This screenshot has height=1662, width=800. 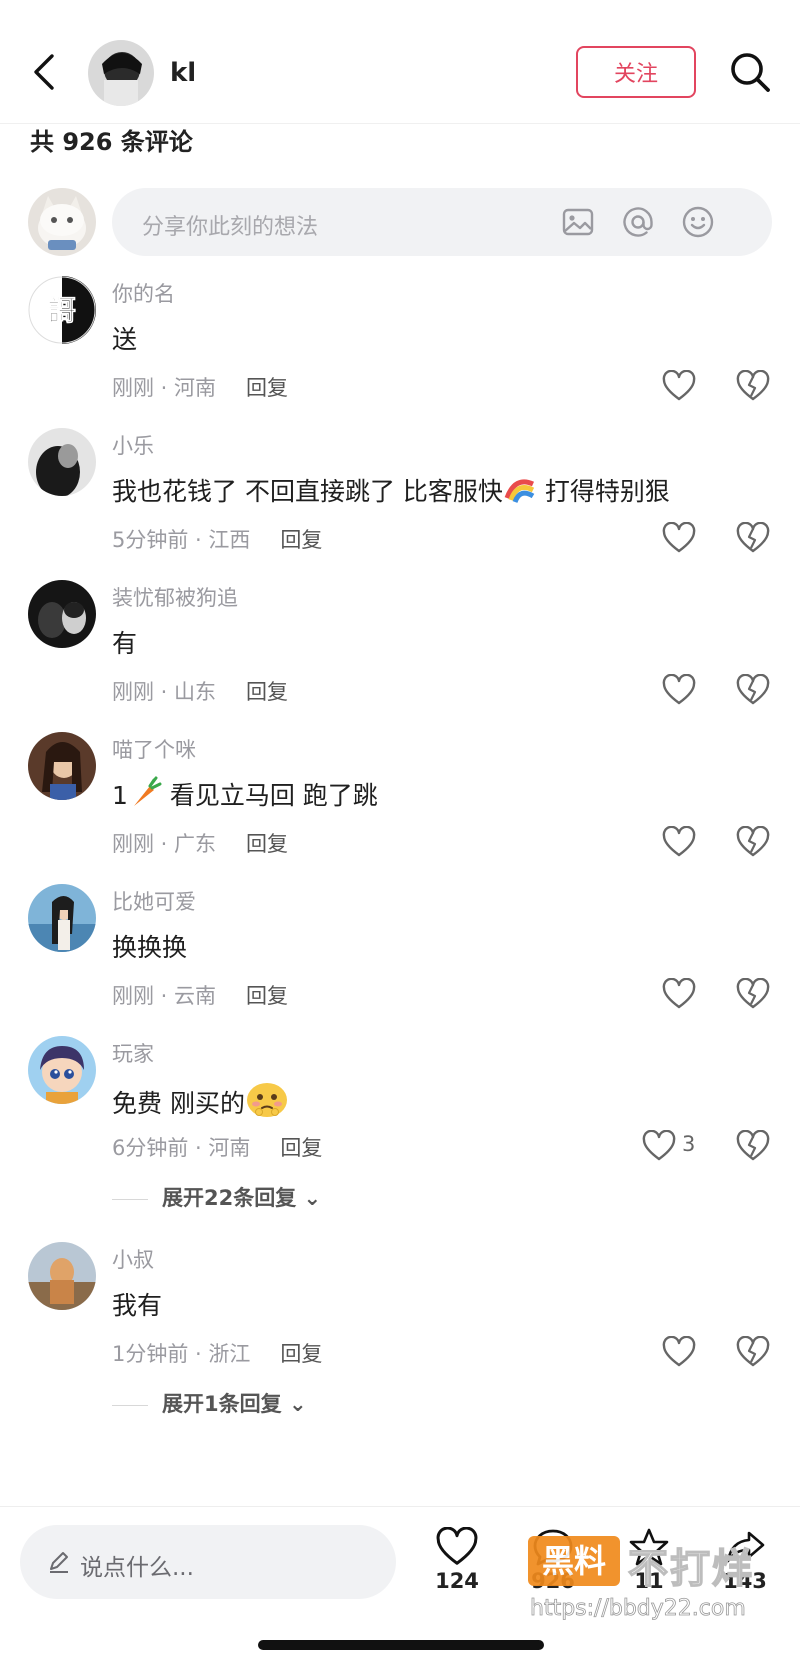 What do you see at coordinates (59, 1562) in the screenshot?
I see `pencil-icon` at bounding box center [59, 1562].